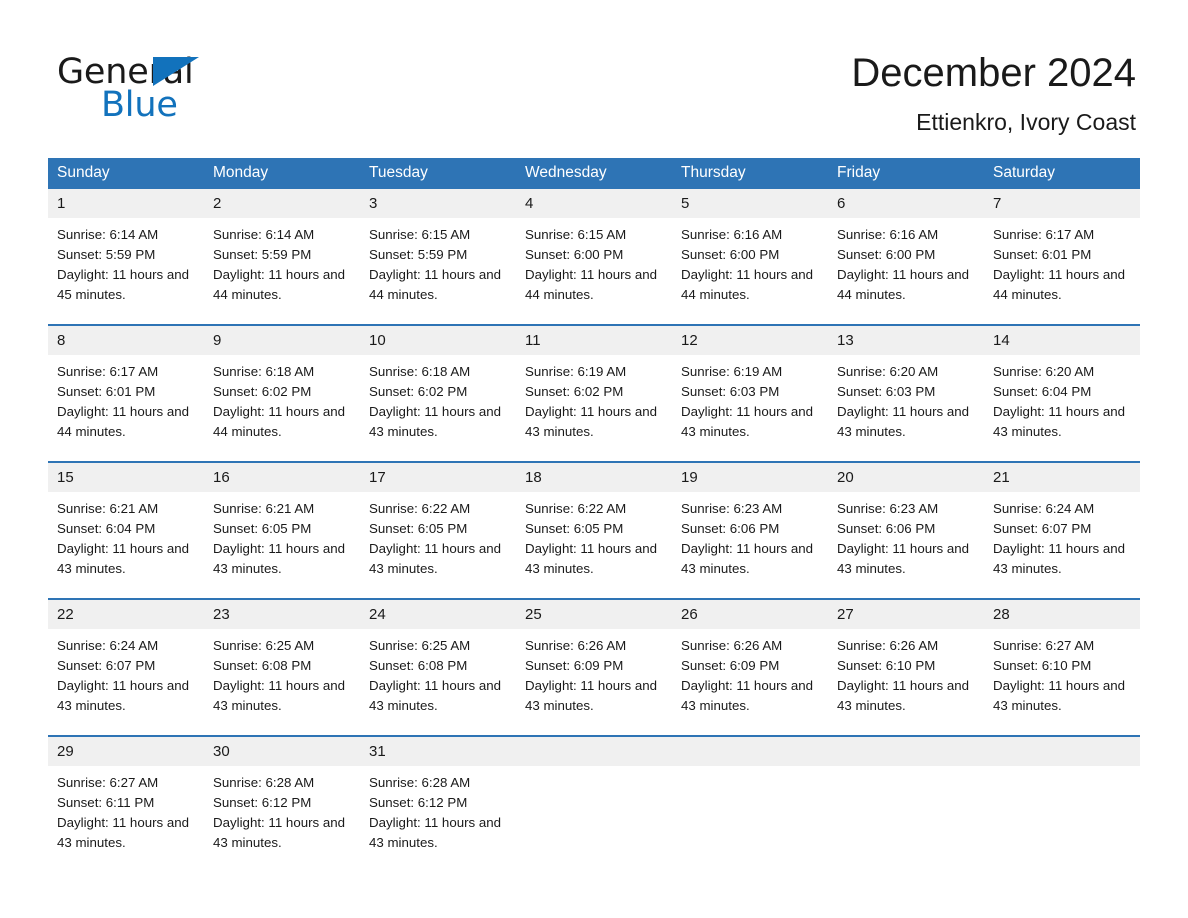  I want to click on day-number: 28, so click(1062, 614).